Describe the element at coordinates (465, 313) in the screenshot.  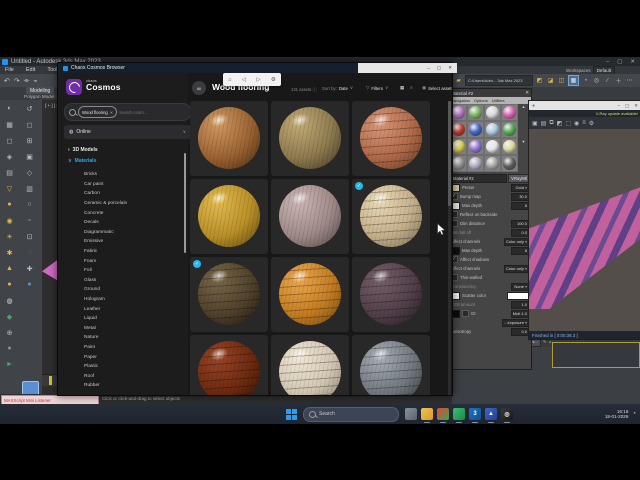
I see `checkbox` at that location.